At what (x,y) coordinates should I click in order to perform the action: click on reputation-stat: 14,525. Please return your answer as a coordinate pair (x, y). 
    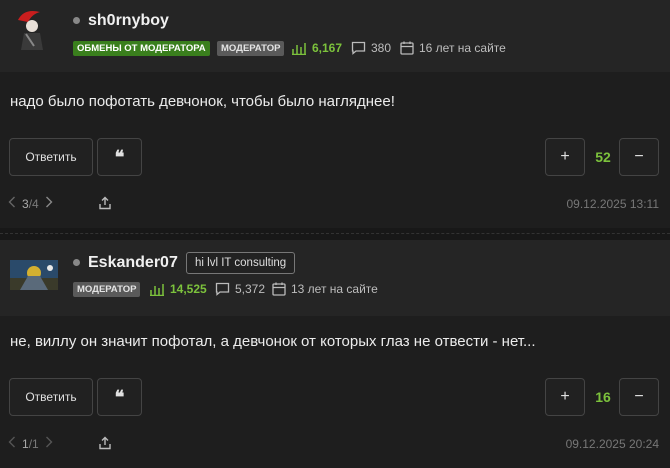
    Looking at the image, I should click on (178, 289).